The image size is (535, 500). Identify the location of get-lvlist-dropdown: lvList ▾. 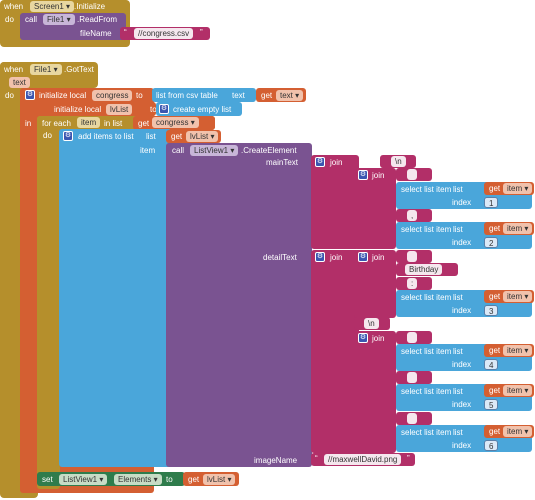
(202, 136).